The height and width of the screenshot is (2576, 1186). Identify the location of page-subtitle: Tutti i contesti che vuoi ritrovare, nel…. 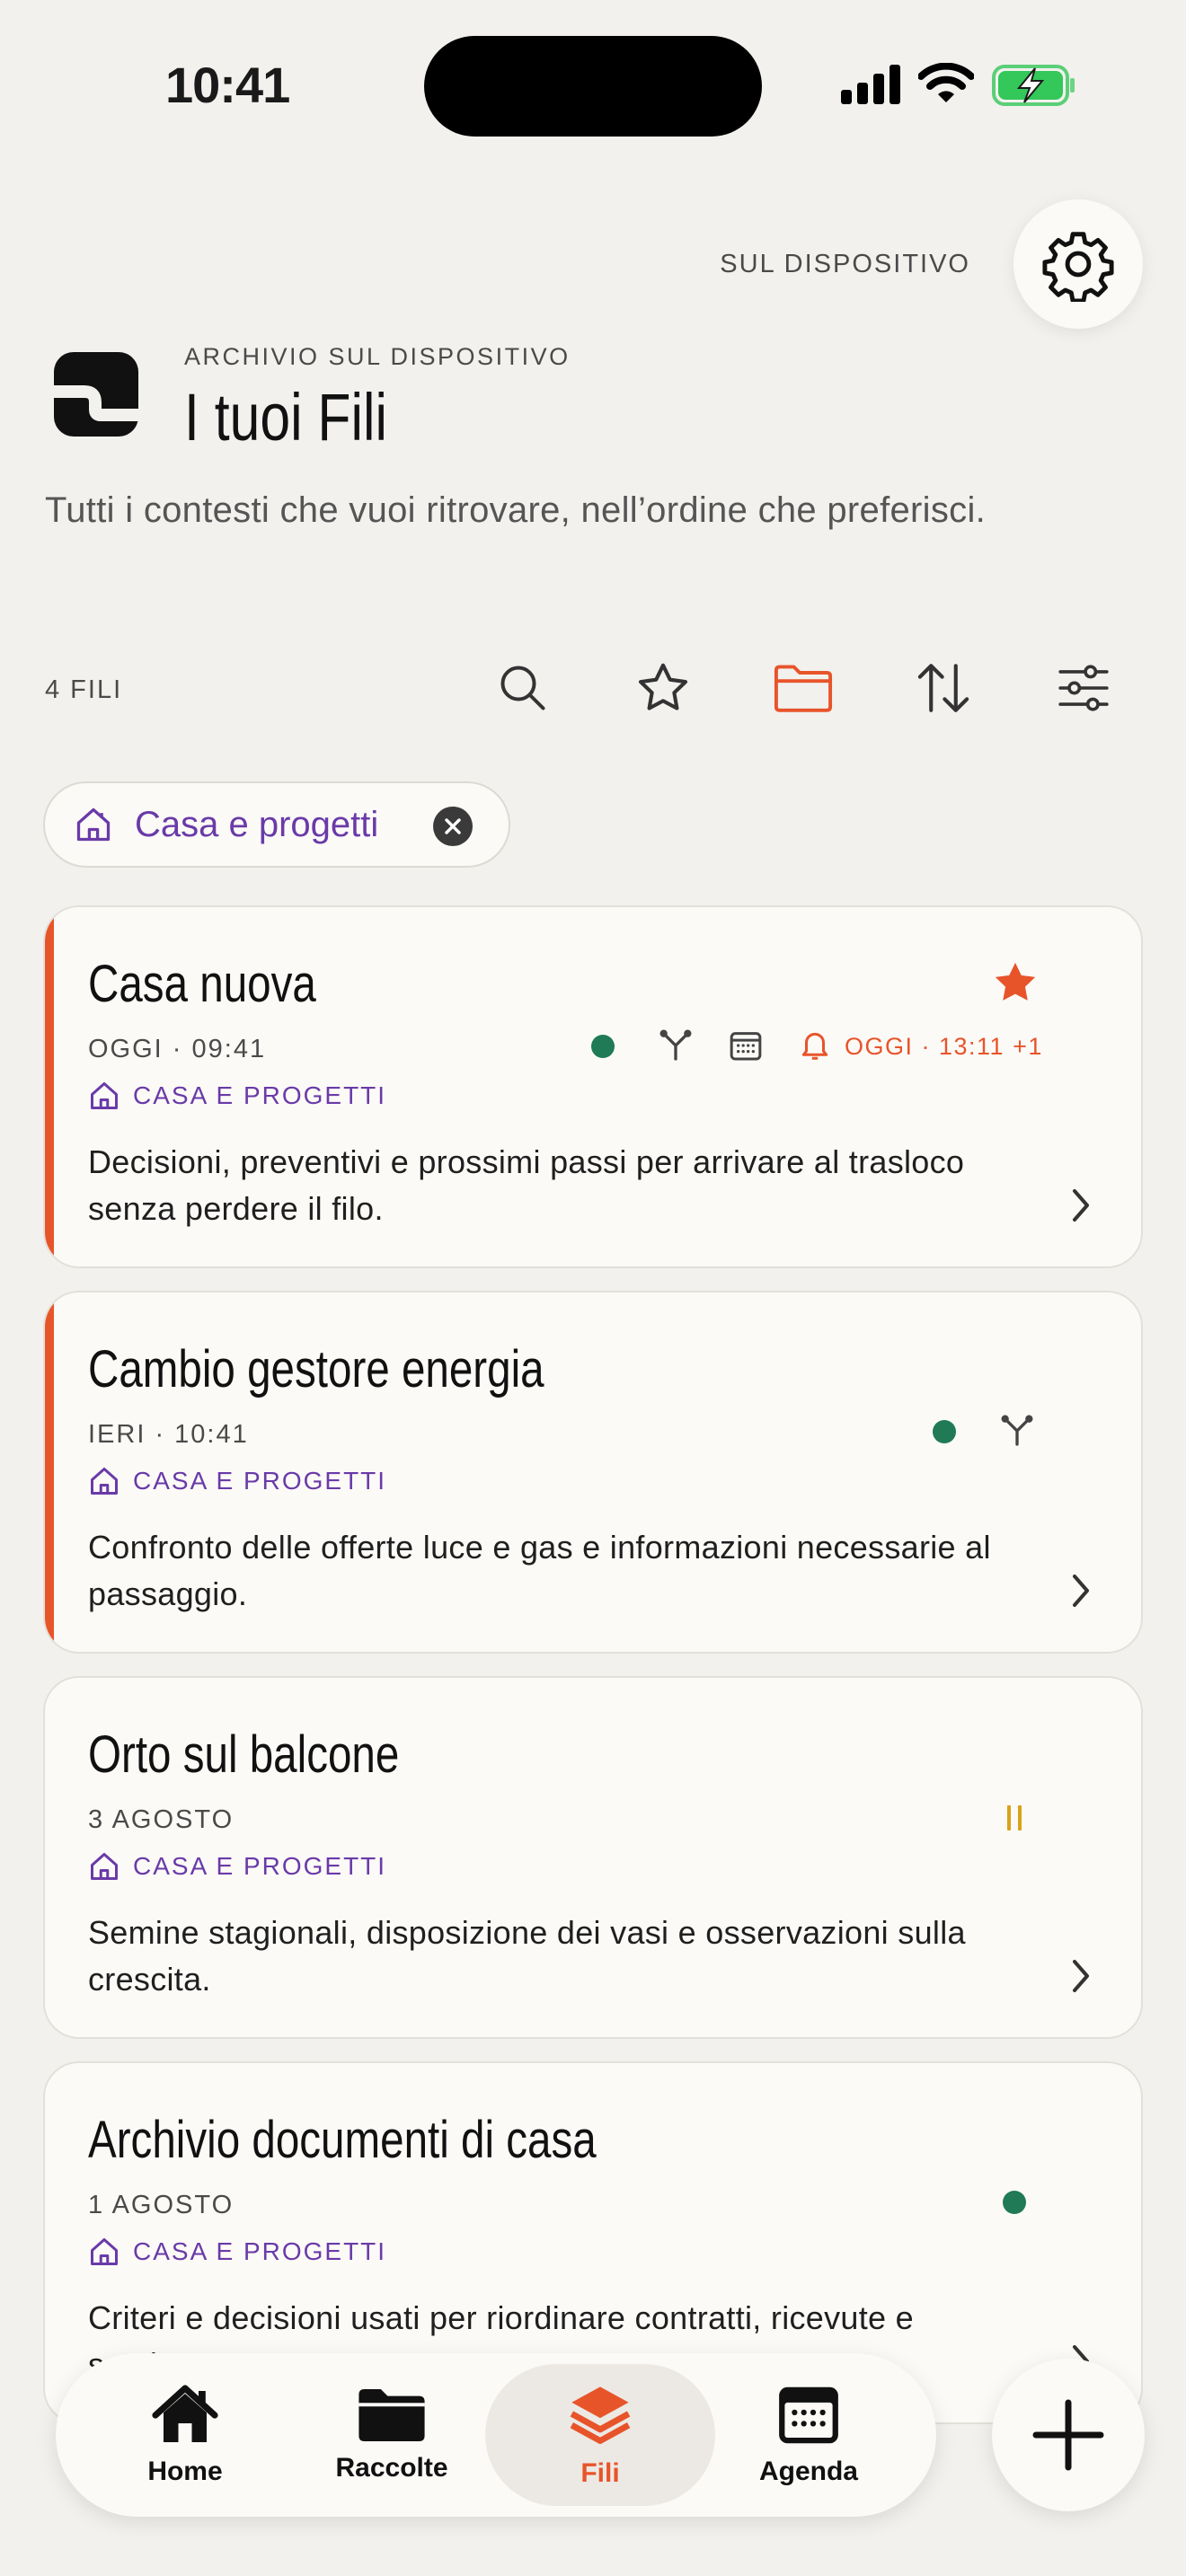
(516, 510).